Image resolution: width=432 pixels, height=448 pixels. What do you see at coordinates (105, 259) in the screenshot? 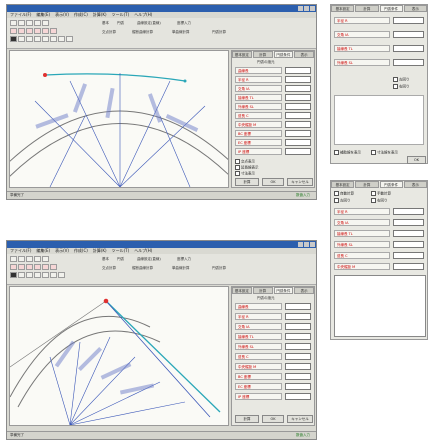
I see `ribbon-item: 基本` at bounding box center [105, 259].